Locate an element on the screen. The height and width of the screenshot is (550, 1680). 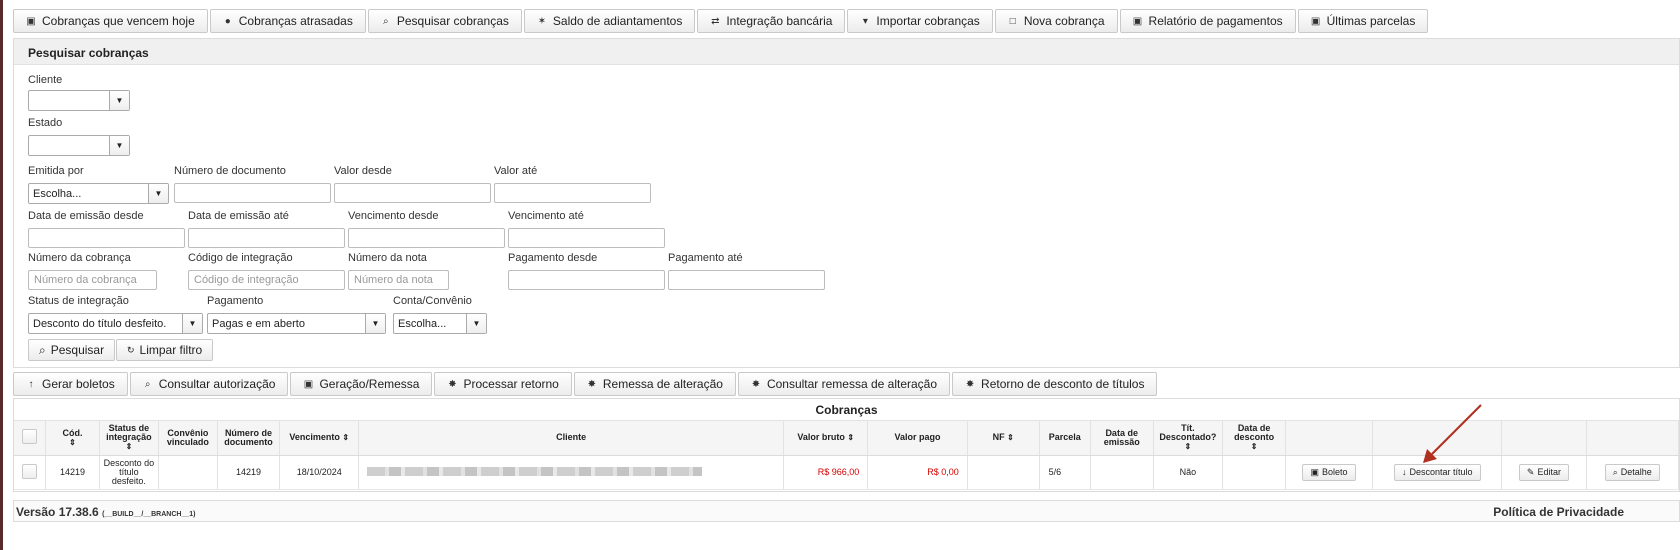
numero-cobranca-input: Número da cobrança is located at coordinates (92, 280).